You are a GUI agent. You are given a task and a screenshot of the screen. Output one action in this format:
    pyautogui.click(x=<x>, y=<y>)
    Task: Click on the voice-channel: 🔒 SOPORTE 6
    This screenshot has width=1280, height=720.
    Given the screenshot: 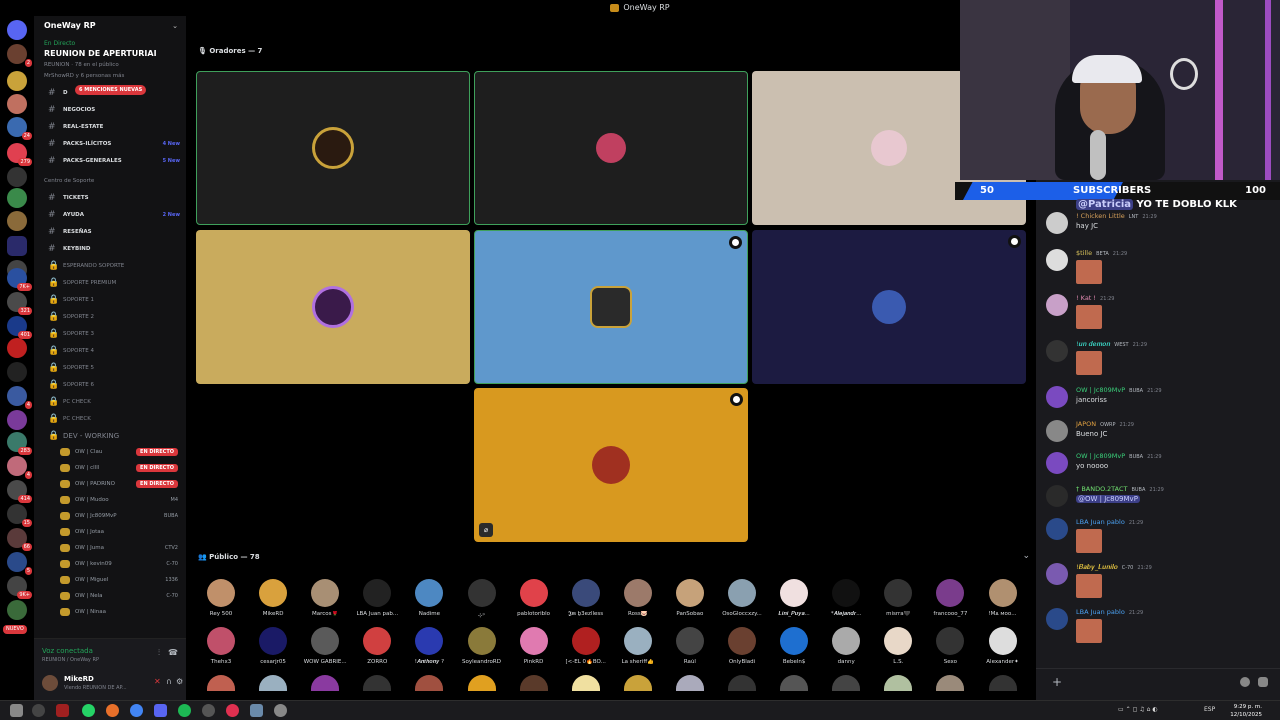 What is the action you would take?
    pyautogui.click(x=110, y=384)
    